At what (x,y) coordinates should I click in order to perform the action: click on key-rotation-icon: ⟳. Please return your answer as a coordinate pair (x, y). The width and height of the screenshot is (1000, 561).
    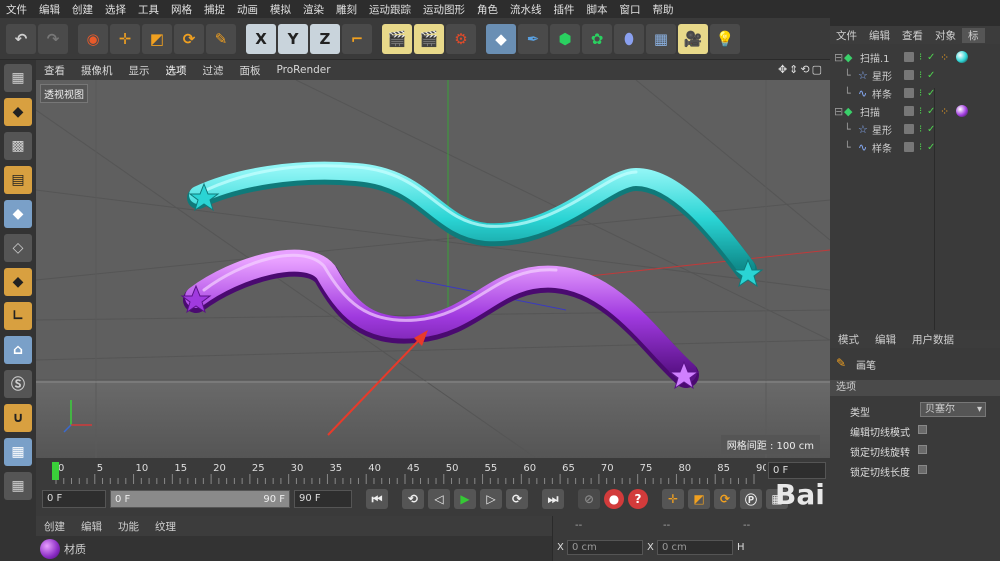
    Looking at the image, I should click on (725, 499).